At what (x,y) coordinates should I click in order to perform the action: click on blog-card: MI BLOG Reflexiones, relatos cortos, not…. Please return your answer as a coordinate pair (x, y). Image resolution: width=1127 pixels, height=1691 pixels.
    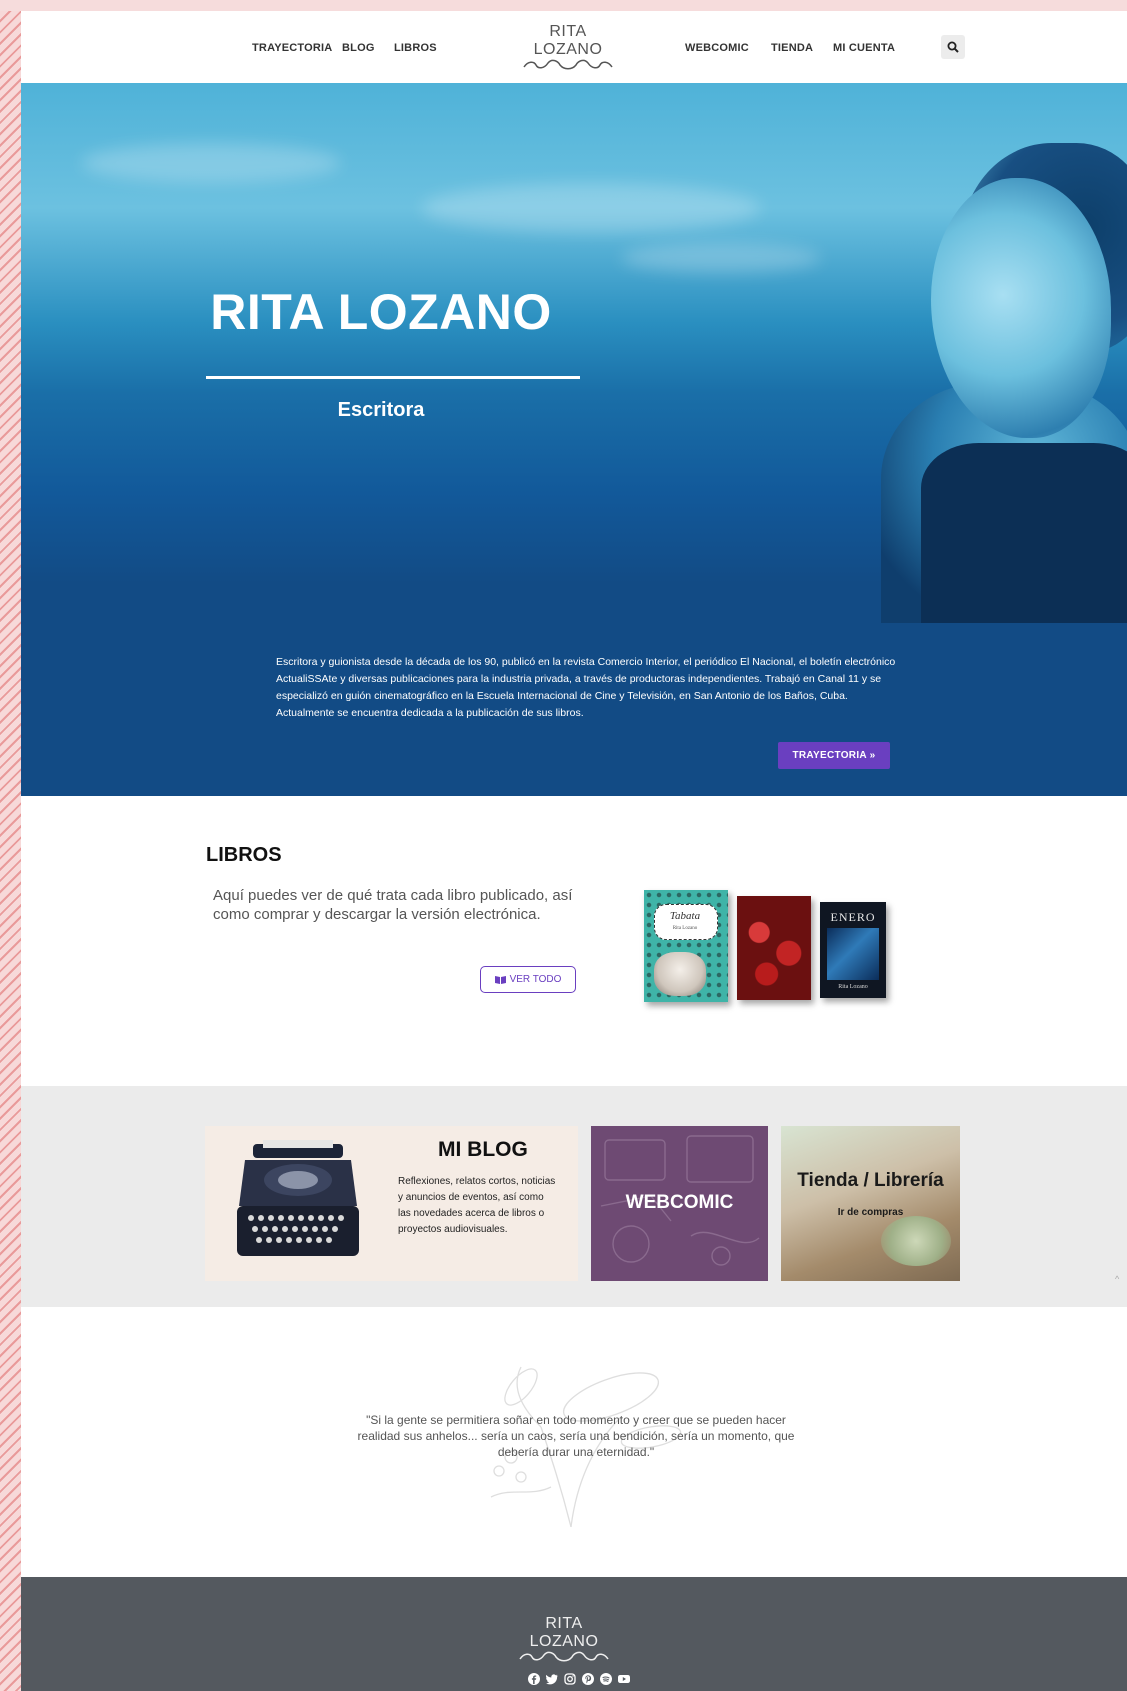
    Looking at the image, I should click on (391, 1203).